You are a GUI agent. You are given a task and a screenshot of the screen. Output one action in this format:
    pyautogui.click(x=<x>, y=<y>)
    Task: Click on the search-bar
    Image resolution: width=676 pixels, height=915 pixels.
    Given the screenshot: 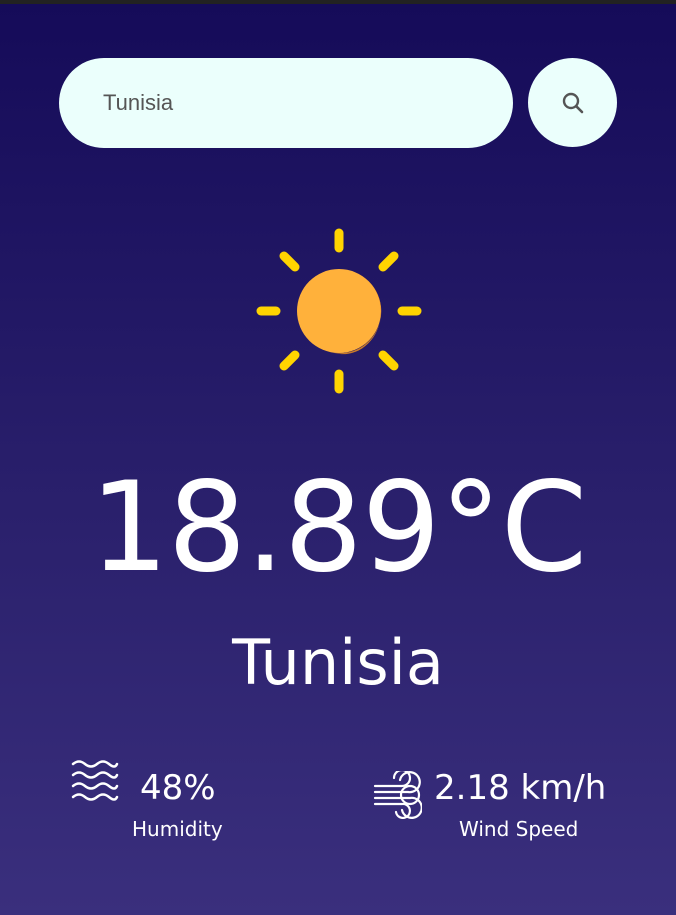 What is the action you would take?
    pyautogui.click(x=338, y=103)
    